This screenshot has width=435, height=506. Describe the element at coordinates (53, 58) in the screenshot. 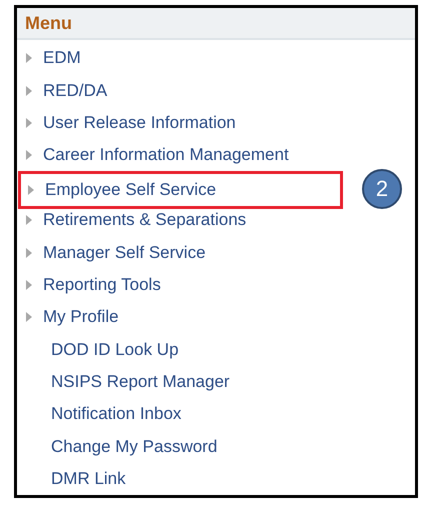

I see `menu-folder-item: EDM` at that location.